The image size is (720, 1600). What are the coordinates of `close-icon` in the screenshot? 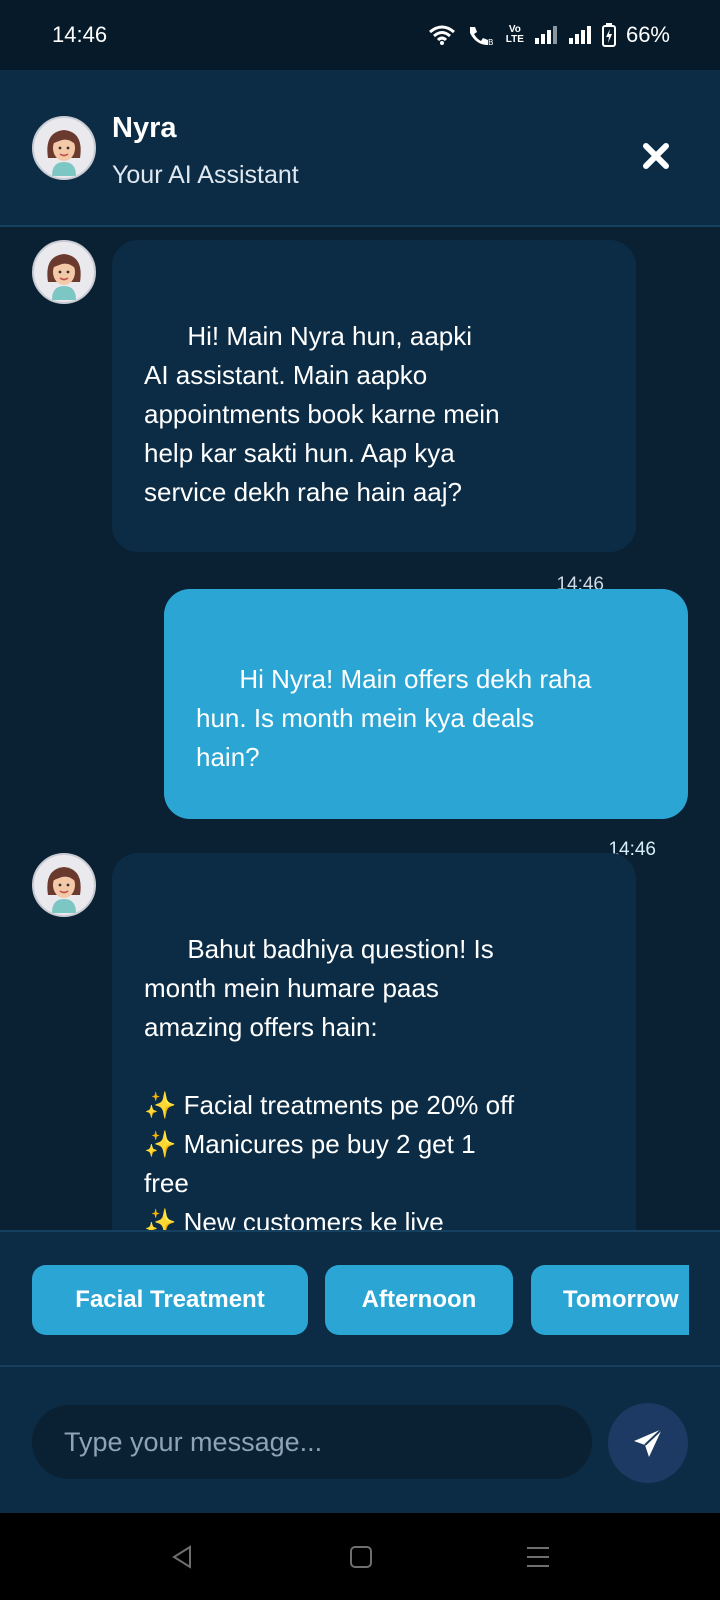 It's located at (656, 156).